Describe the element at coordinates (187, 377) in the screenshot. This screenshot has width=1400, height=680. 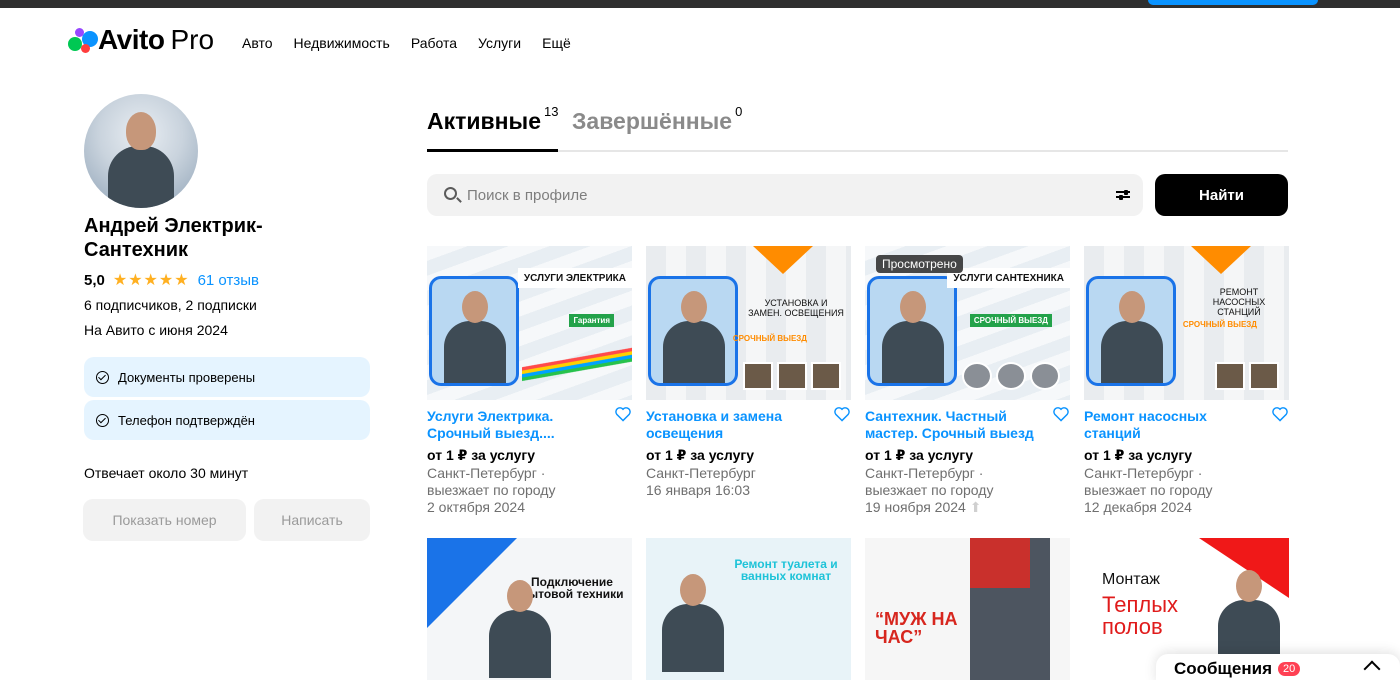
I see `verification-documents-label: Документы проверены` at that location.